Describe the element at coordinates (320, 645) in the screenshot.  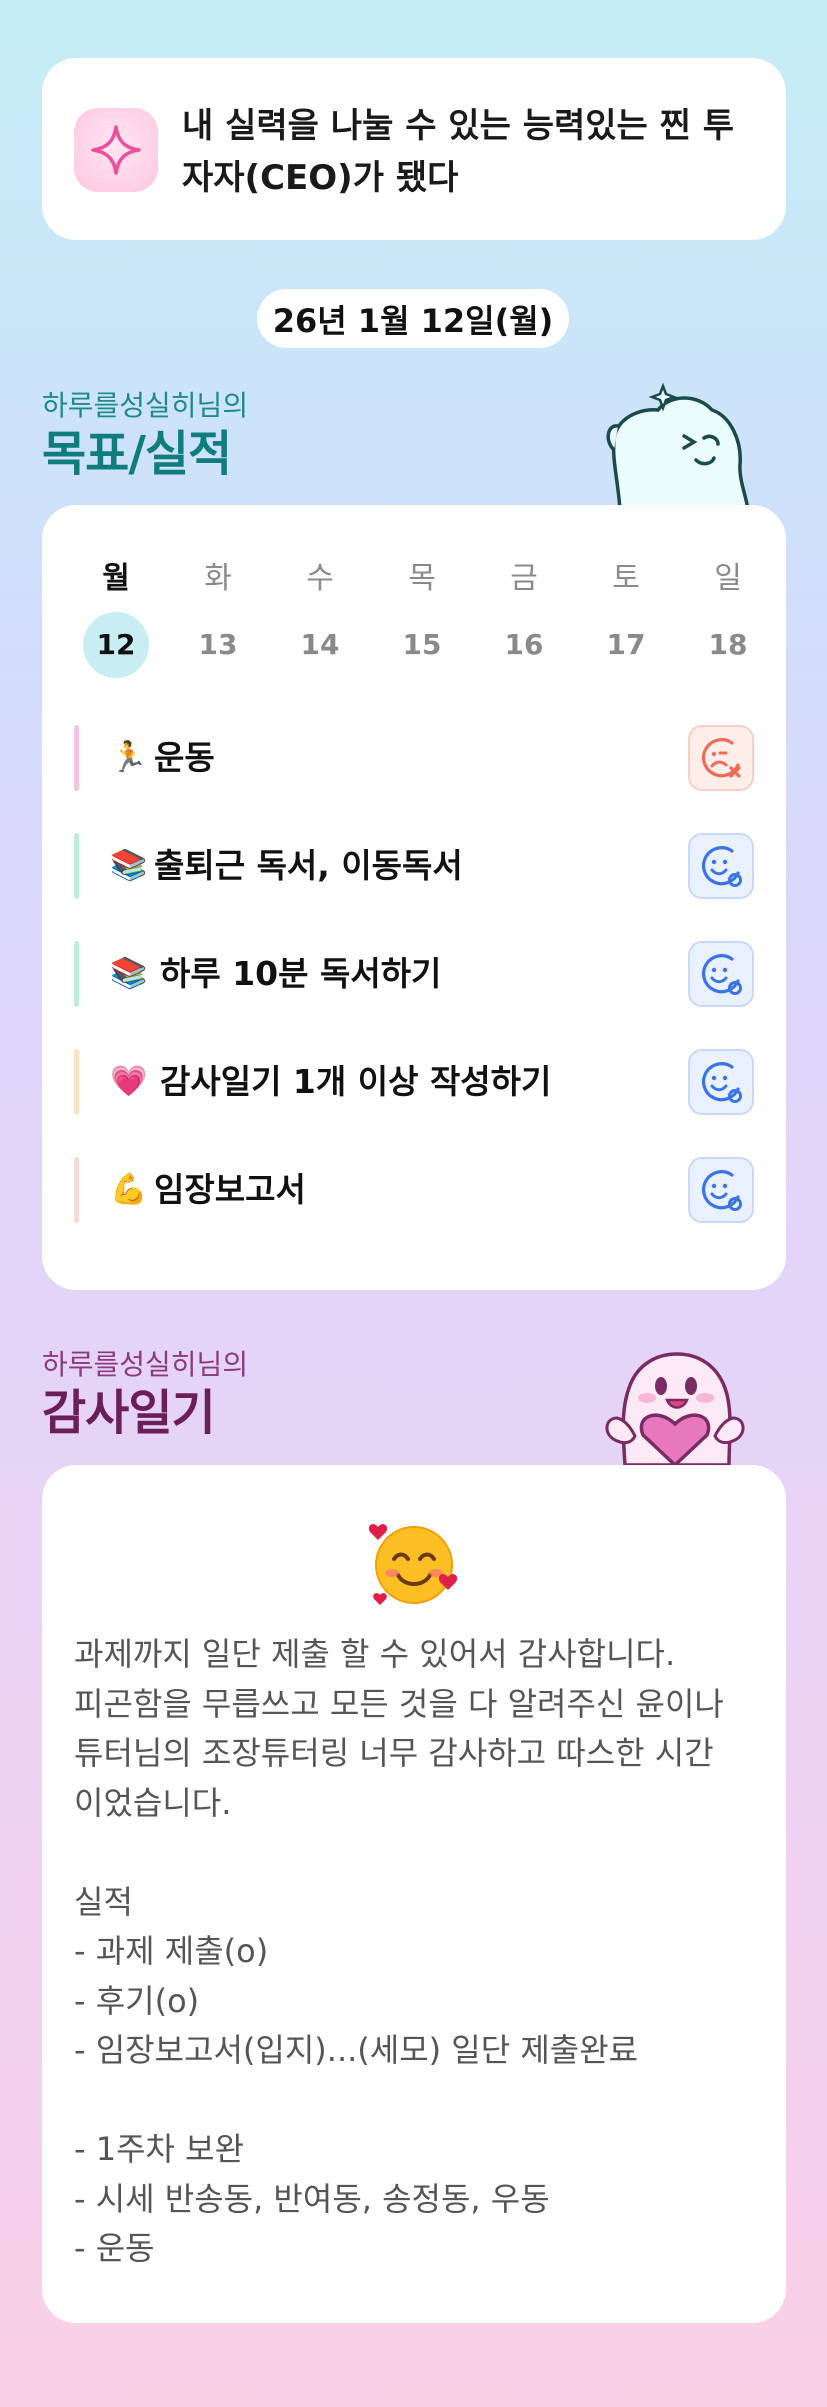
I see `day-14: 14` at that location.